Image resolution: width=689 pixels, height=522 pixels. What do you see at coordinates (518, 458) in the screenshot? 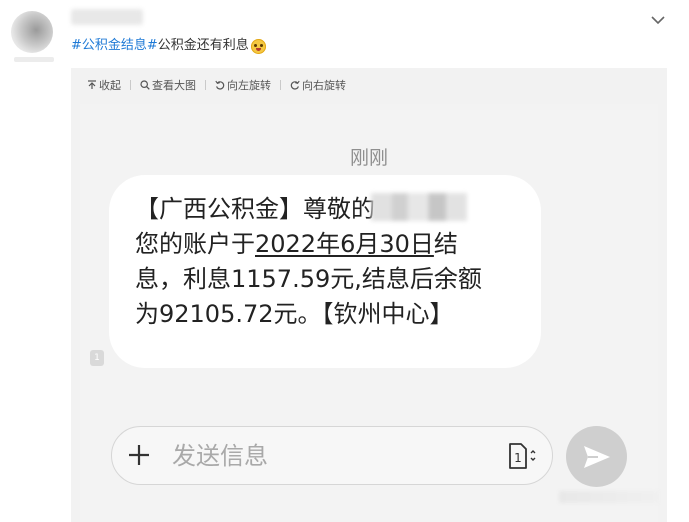
I see `sim-slot-number: 1` at bounding box center [518, 458].